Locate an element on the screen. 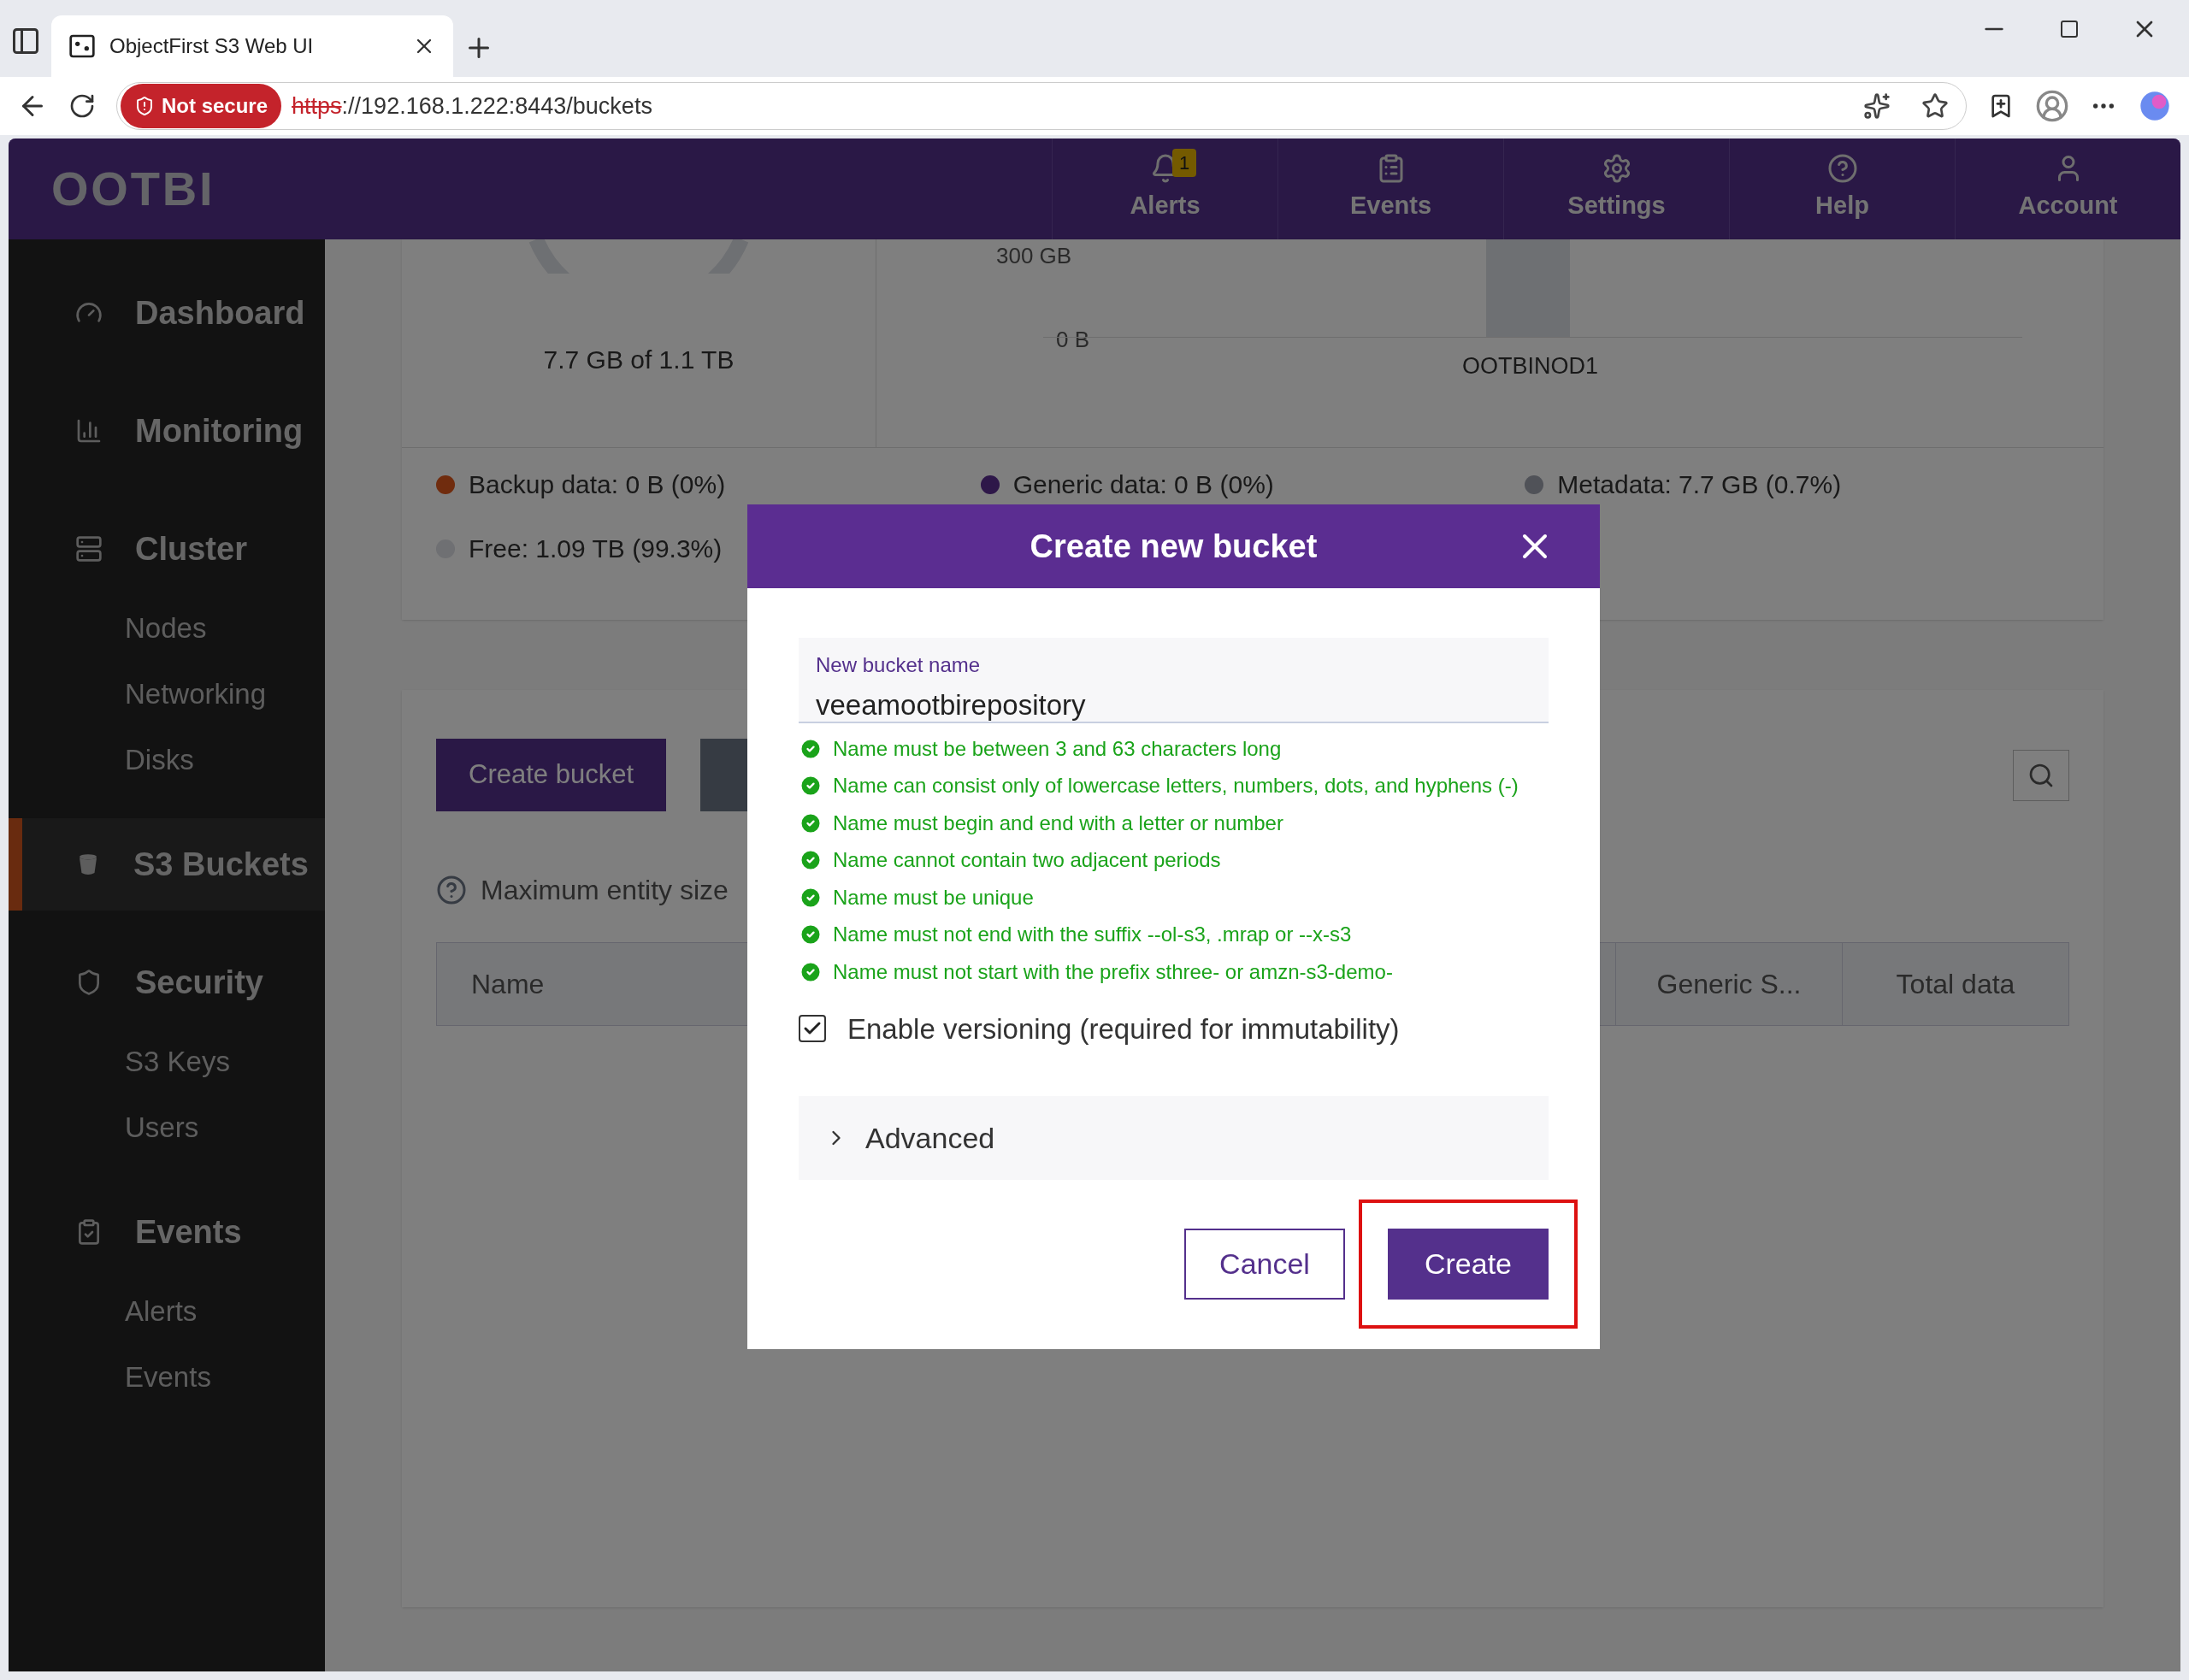 The height and width of the screenshot is (1680, 2189). advanced-section: Advanced is located at coordinates (1174, 1138).